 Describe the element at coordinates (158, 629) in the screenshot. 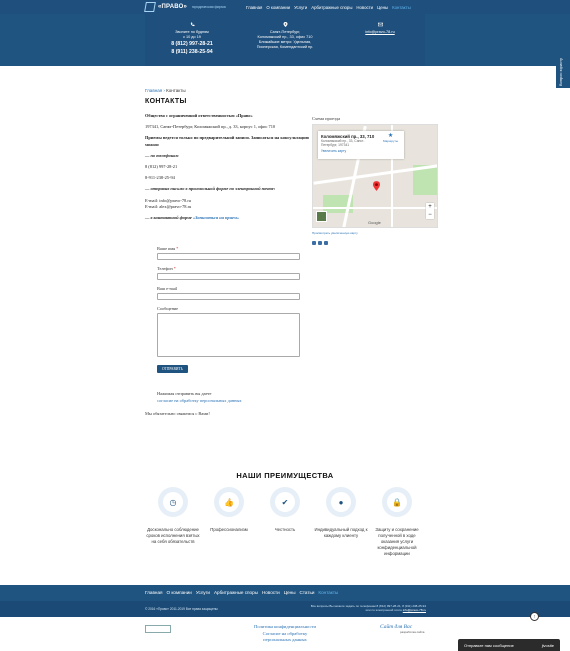

I see `visit-counter` at that location.